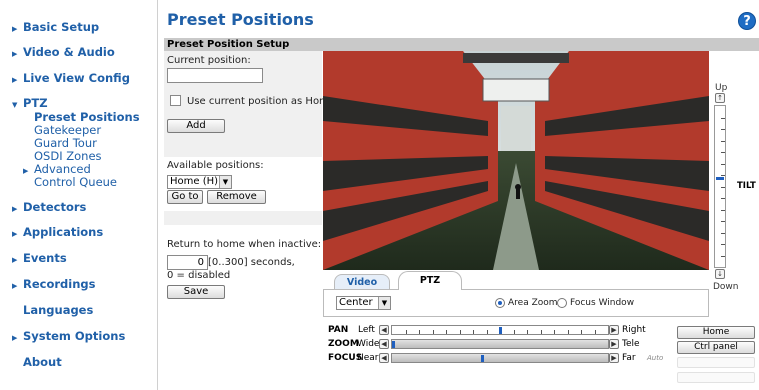  I want to click on focus-near-label: Near, so click(368, 358).